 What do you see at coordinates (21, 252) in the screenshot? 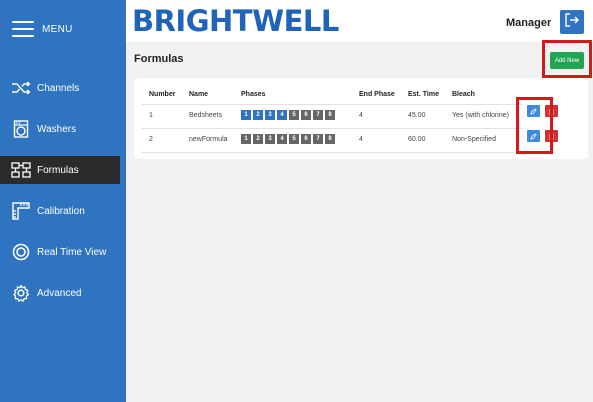
I see `target-icon` at bounding box center [21, 252].